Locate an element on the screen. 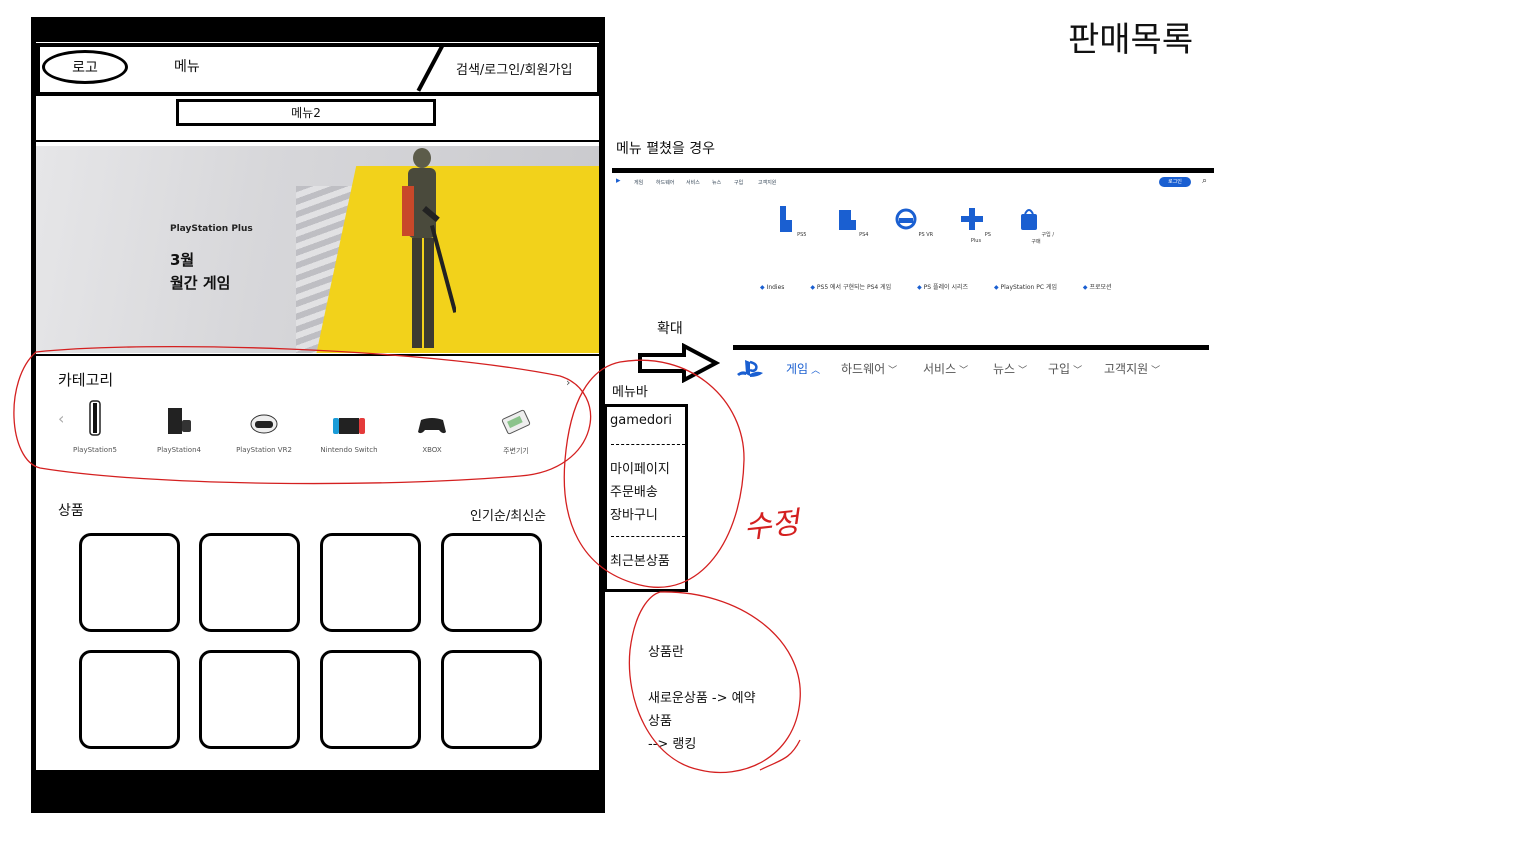 Image resolution: width=1539 pixels, height=863 pixels. category-item-xbox: XBOX is located at coordinates (432, 427).